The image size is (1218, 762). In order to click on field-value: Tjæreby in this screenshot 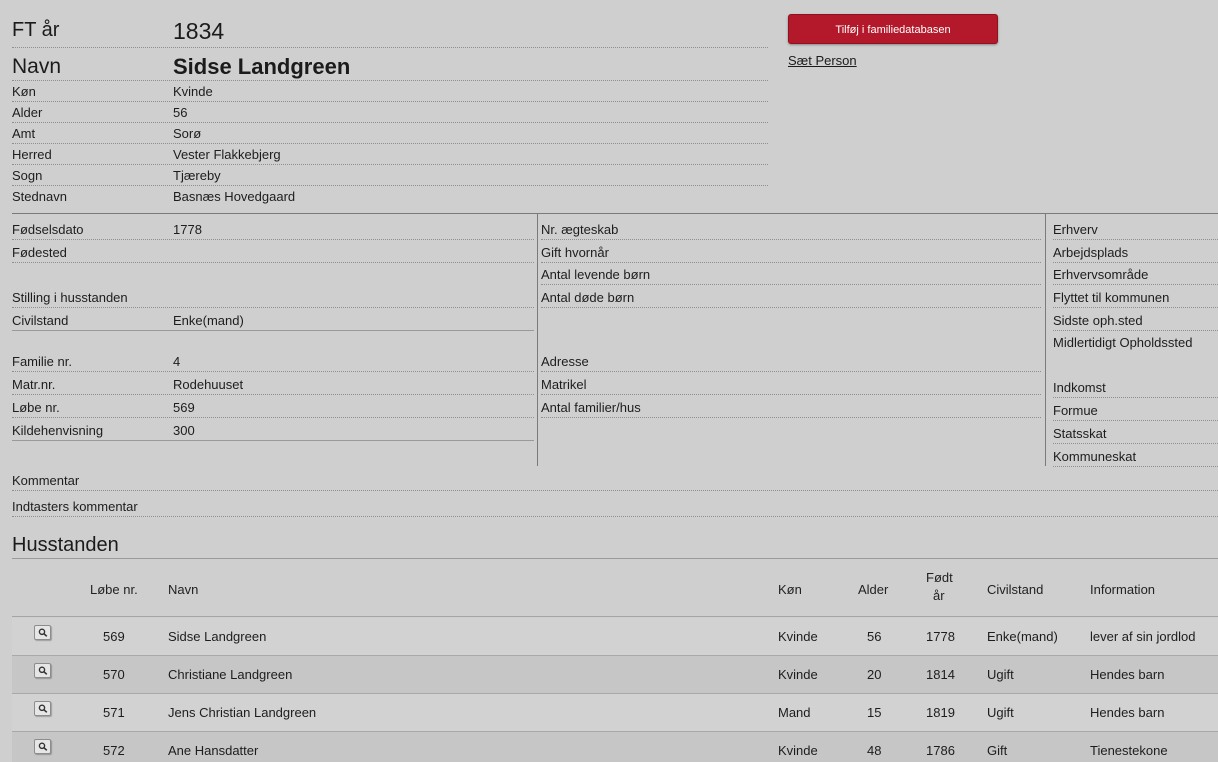, I will do `click(197, 175)`.